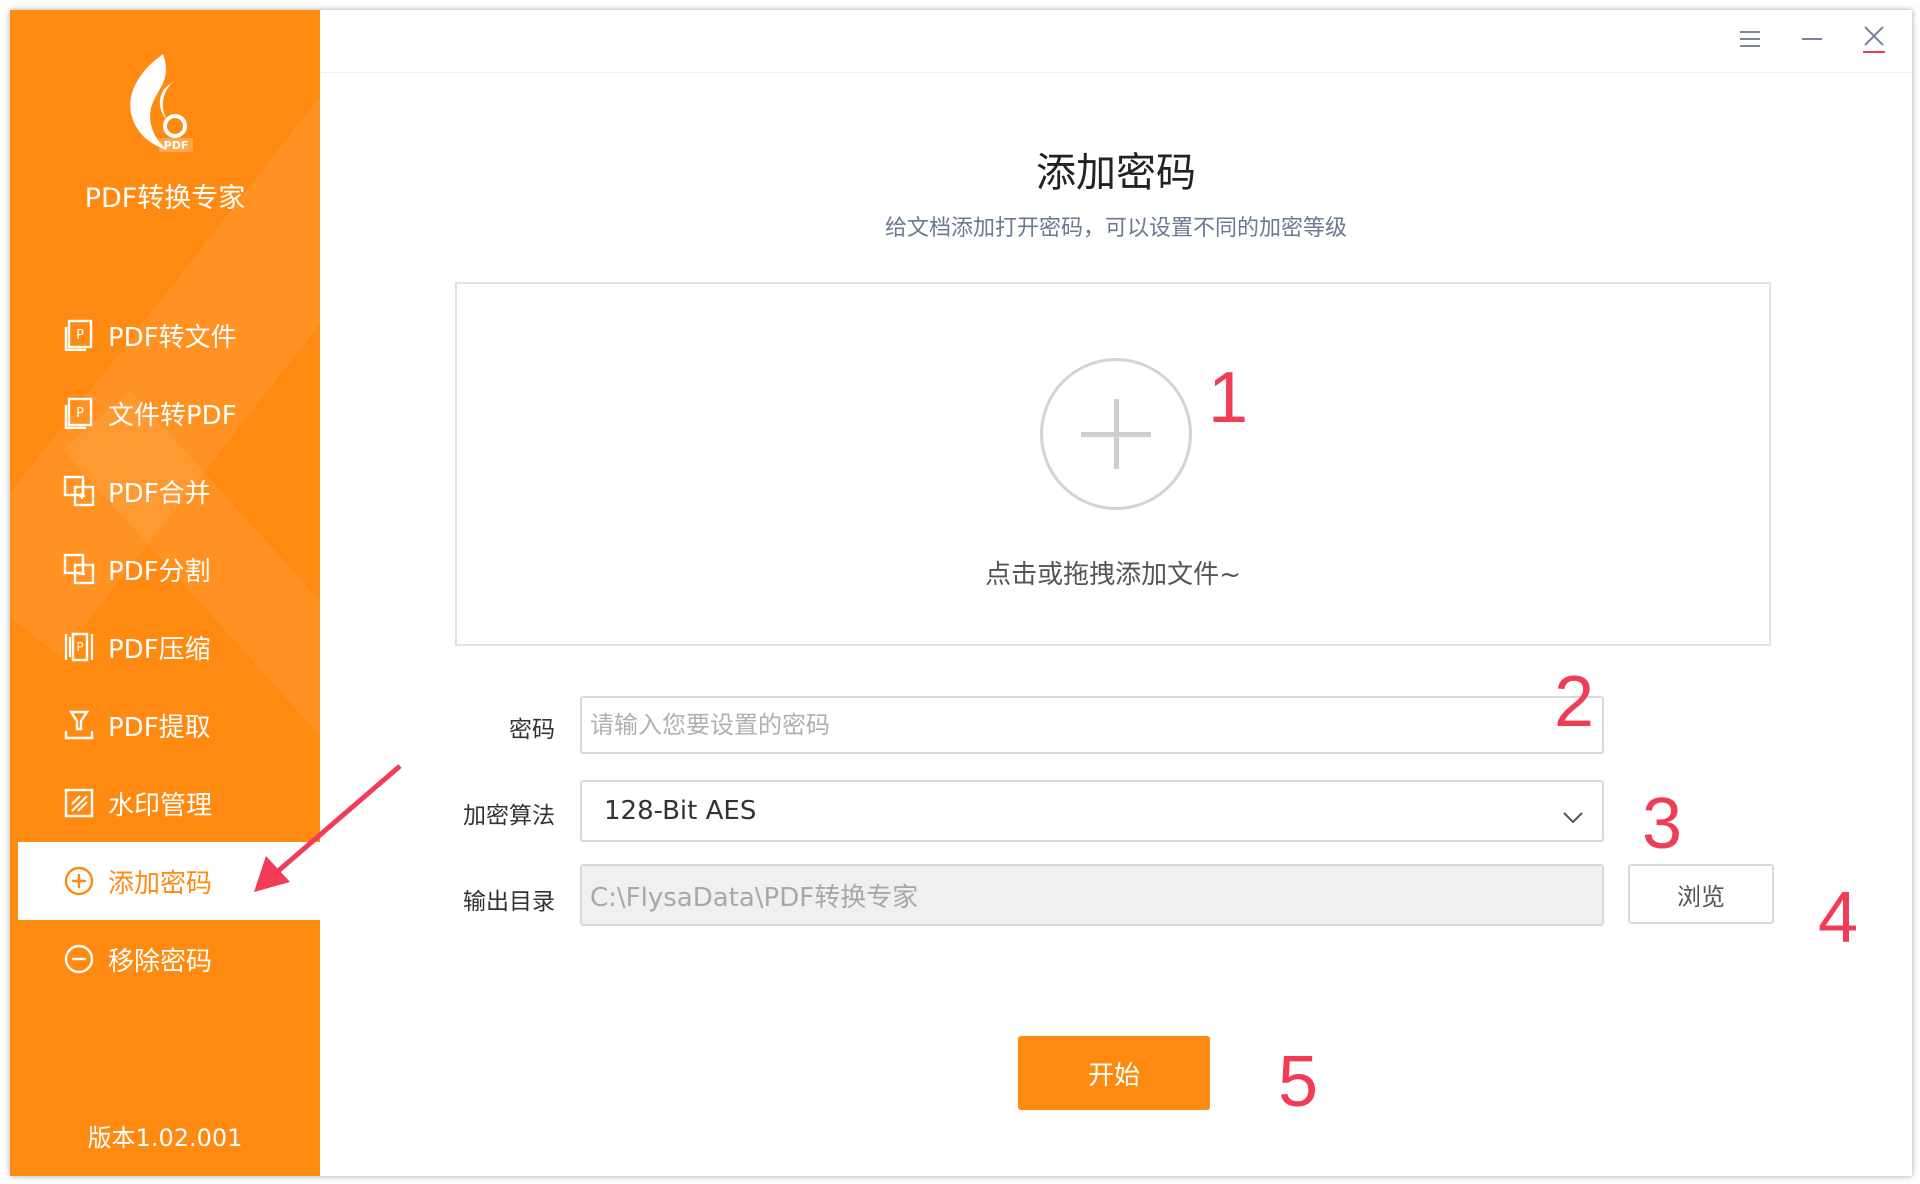 Image resolution: width=1920 pixels, height=1184 pixels. I want to click on menu-icon, so click(1750, 41).